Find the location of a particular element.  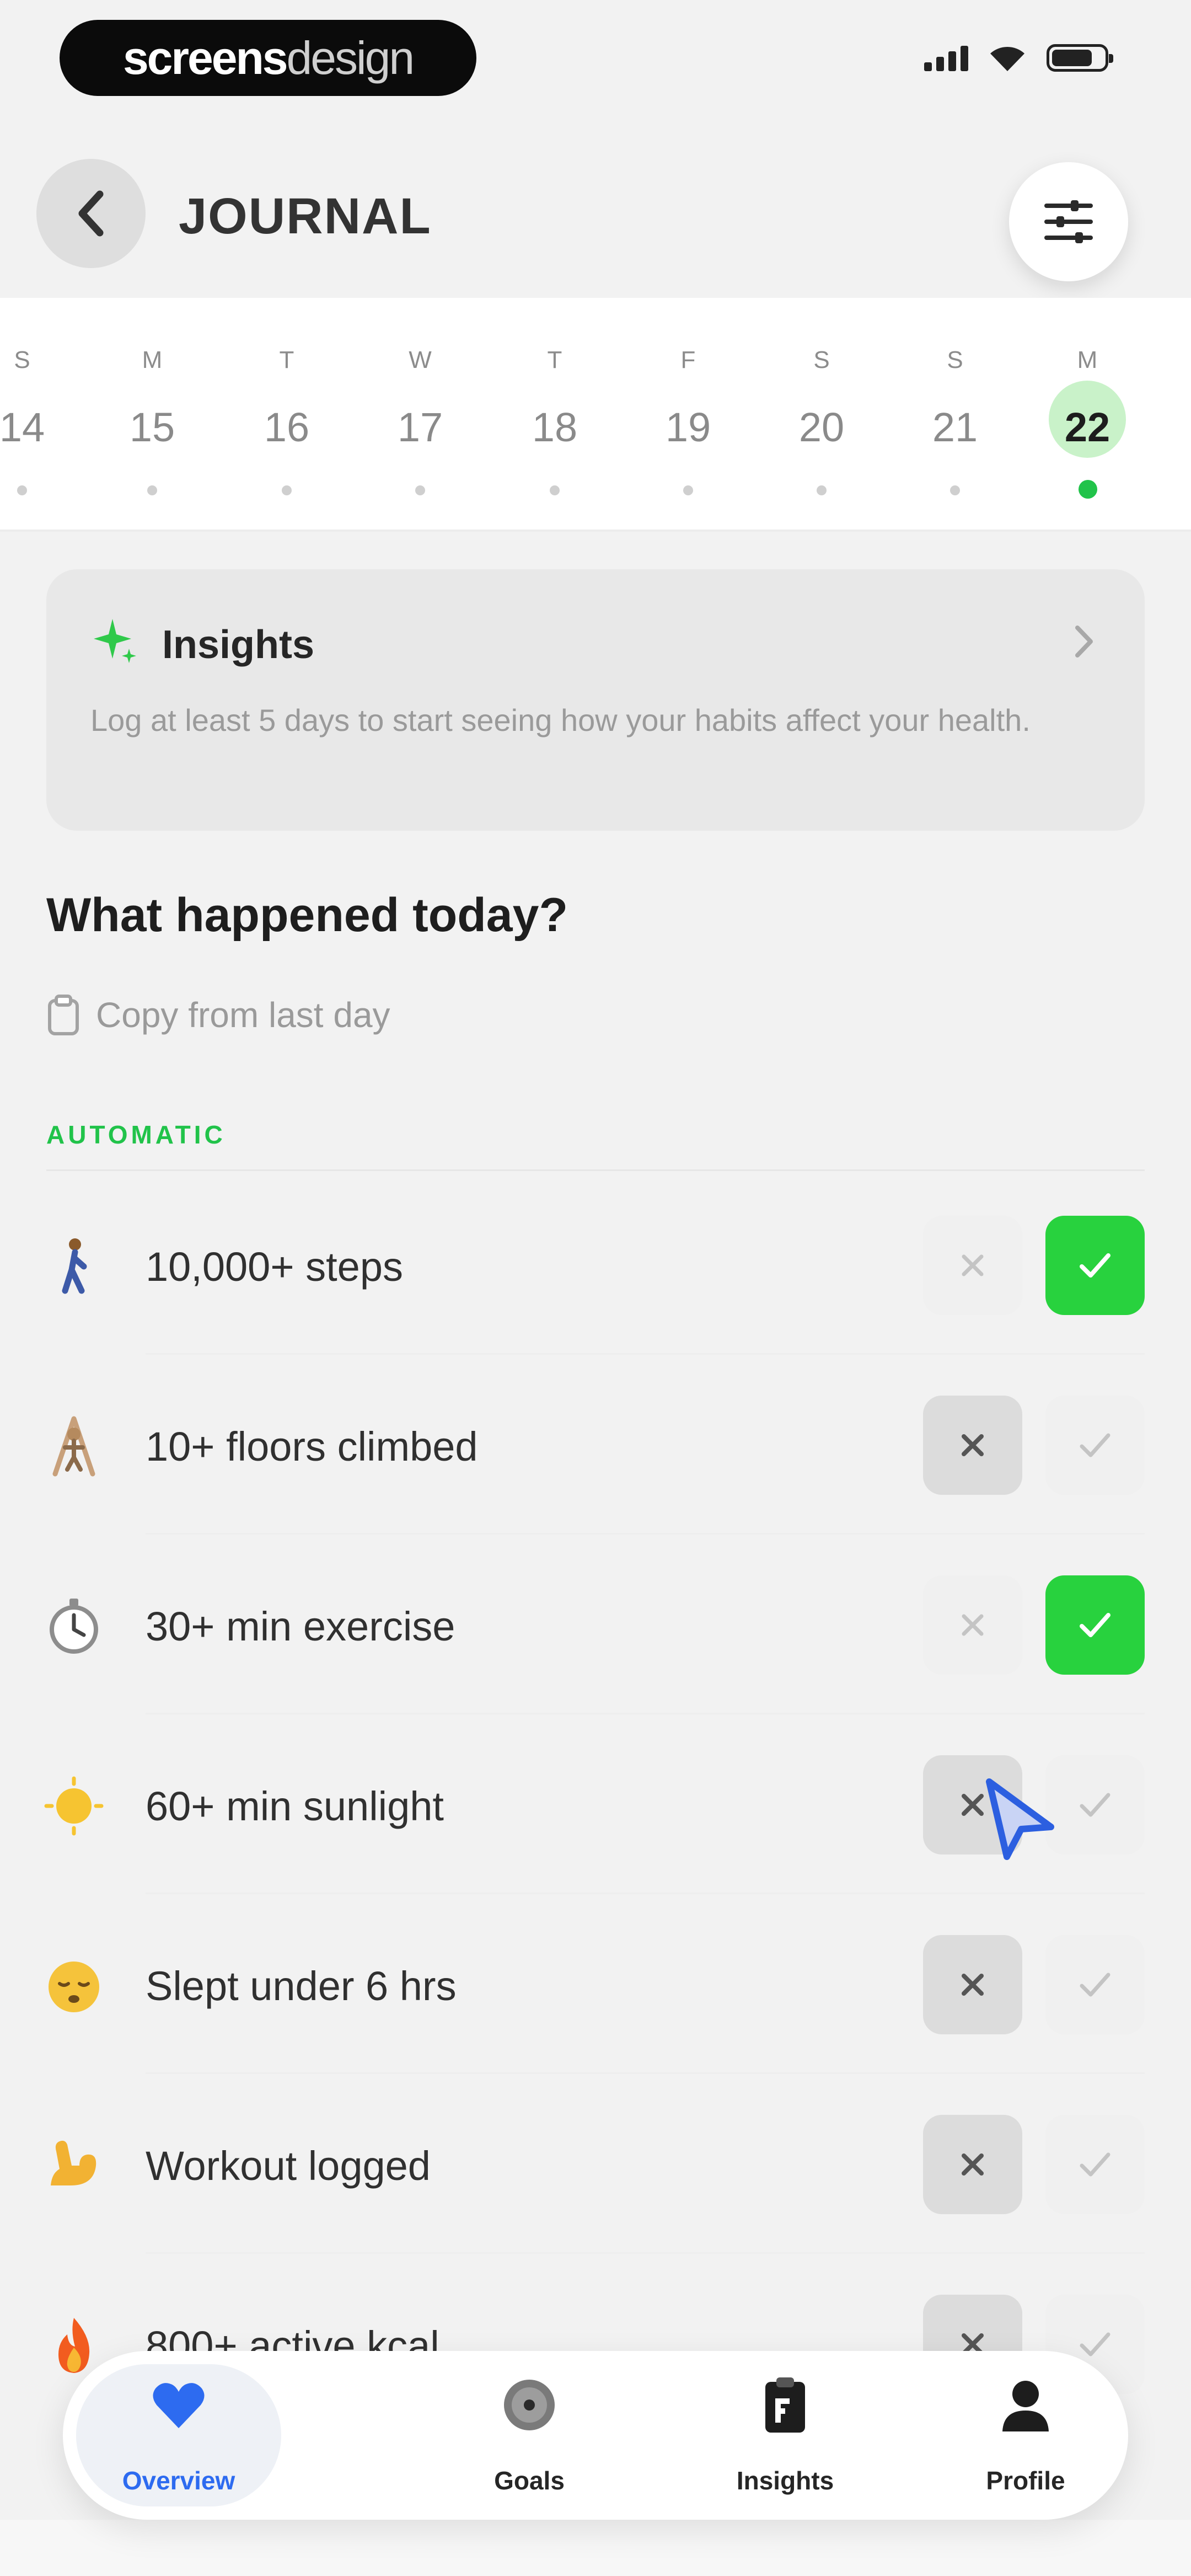

heart-icon is located at coordinates (179, 2405).